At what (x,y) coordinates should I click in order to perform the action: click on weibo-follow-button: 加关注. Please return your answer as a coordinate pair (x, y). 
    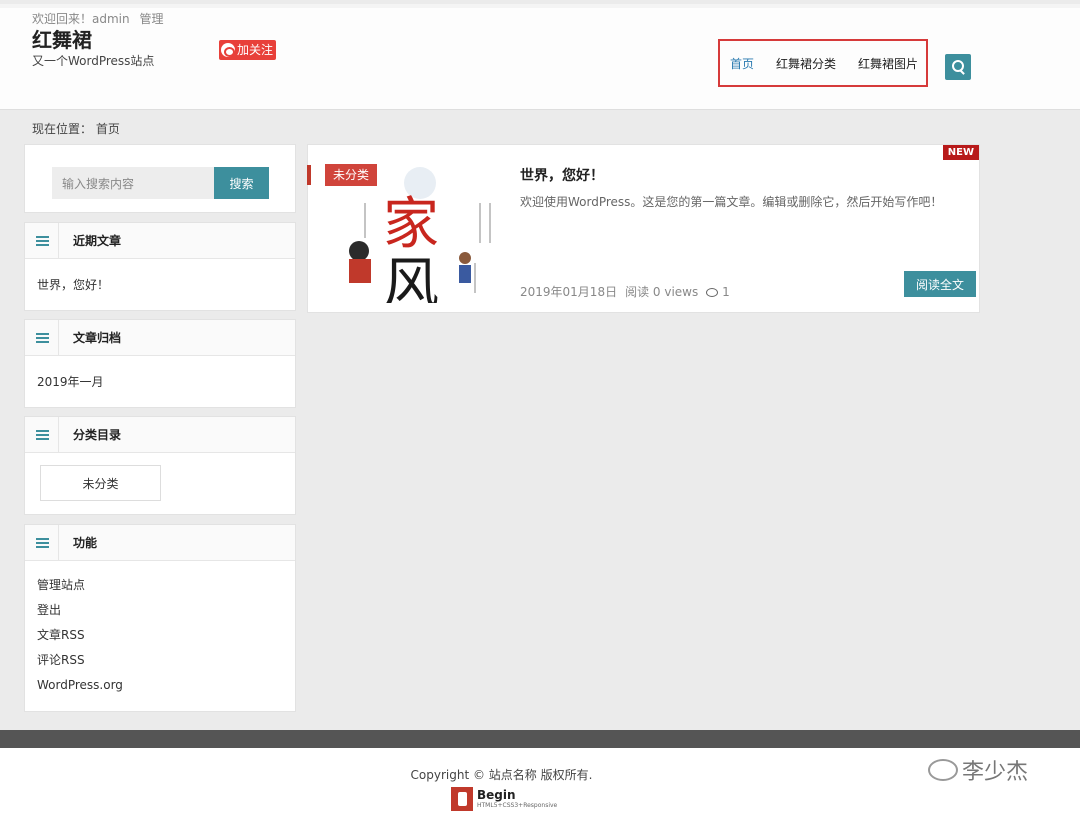
    Looking at the image, I should click on (248, 50).